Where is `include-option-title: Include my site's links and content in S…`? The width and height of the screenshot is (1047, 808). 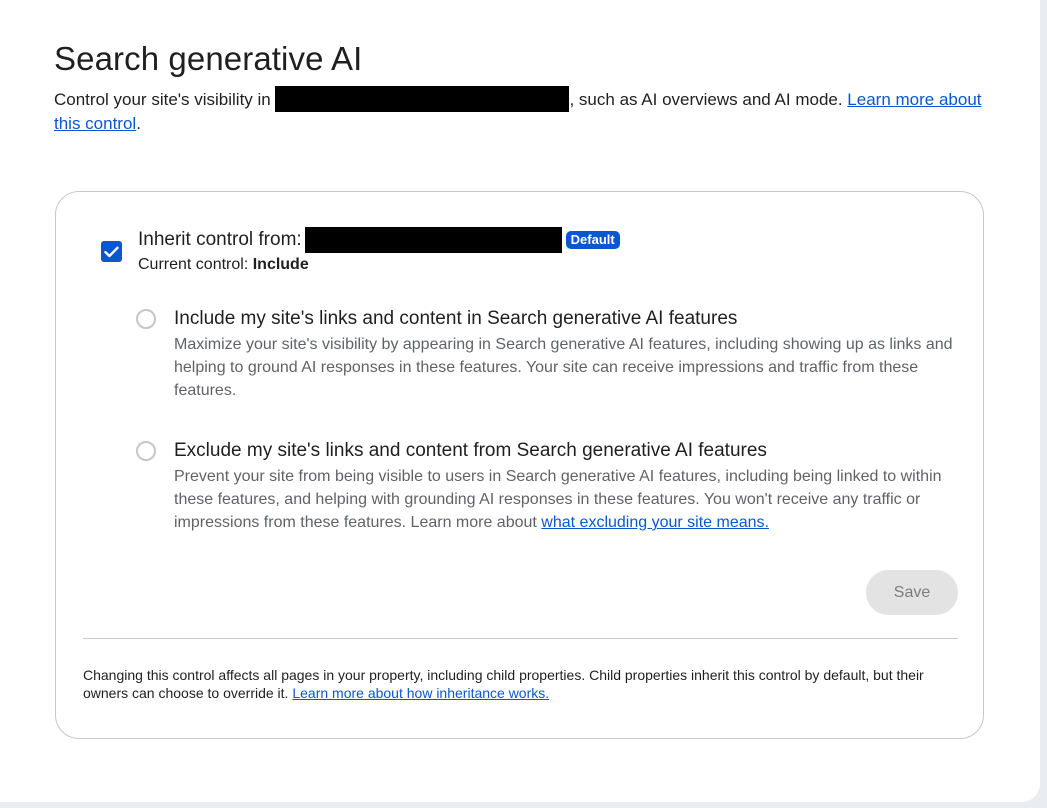
include-option-title: Include my site's links and content in S… is located at coordinates (455, 319).